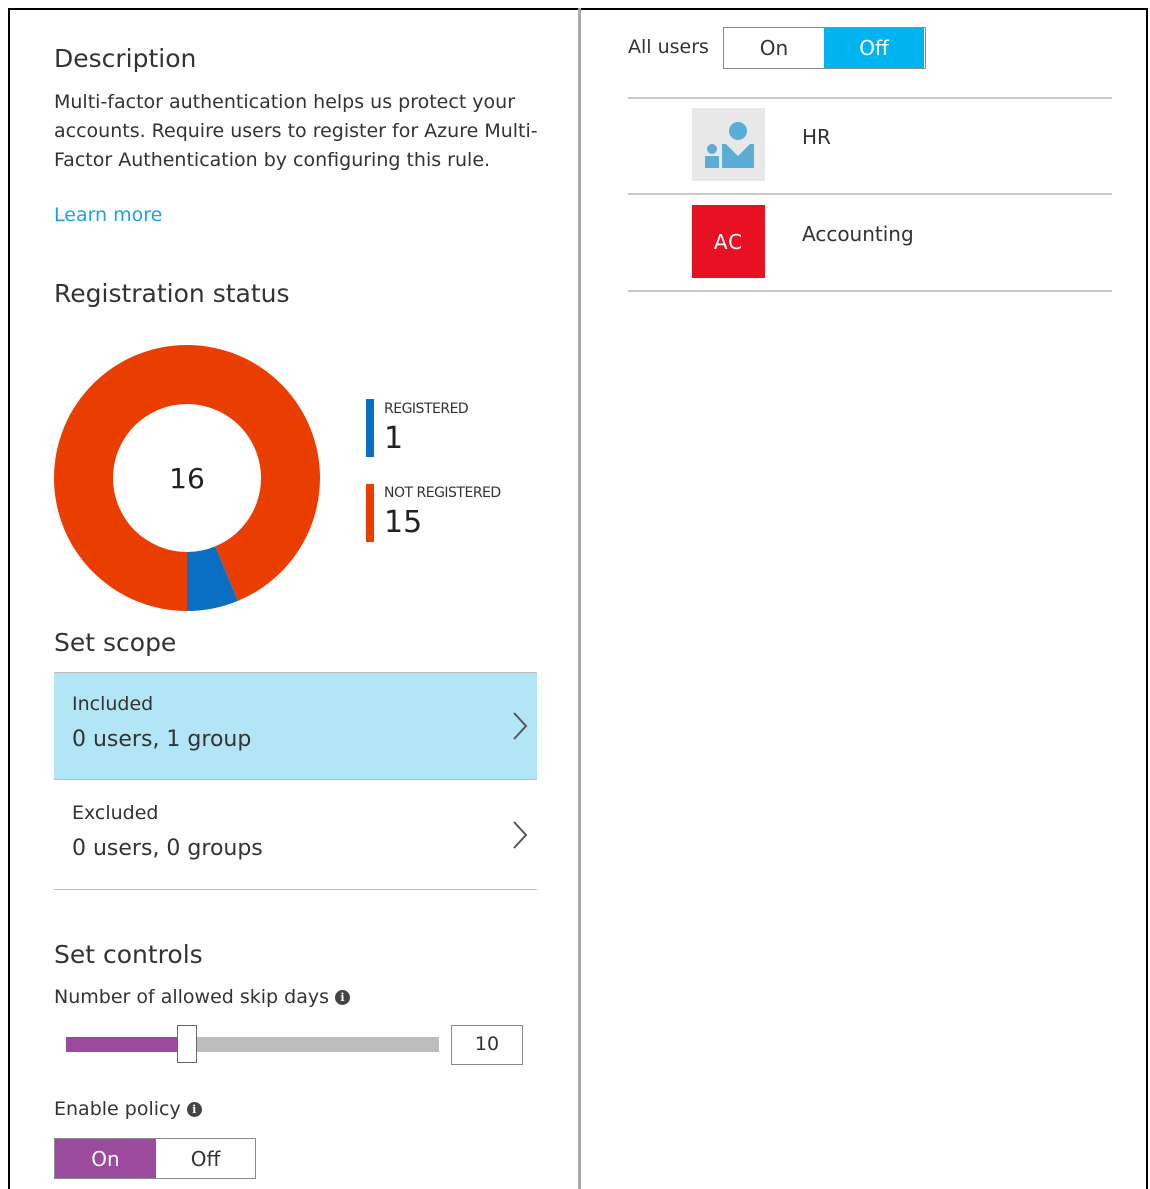 The width and height of the screenshot is (1150, 1189). Describe the element at coordinates (816, 137) in the screenshot. I see `group-name: HR` at that location.